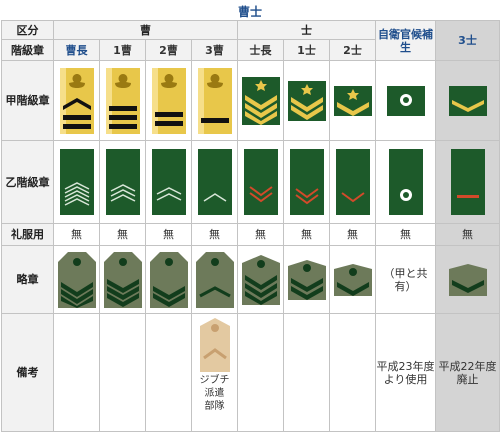  I want to click on rank-sgt3: 3曹, so click(214, 50).